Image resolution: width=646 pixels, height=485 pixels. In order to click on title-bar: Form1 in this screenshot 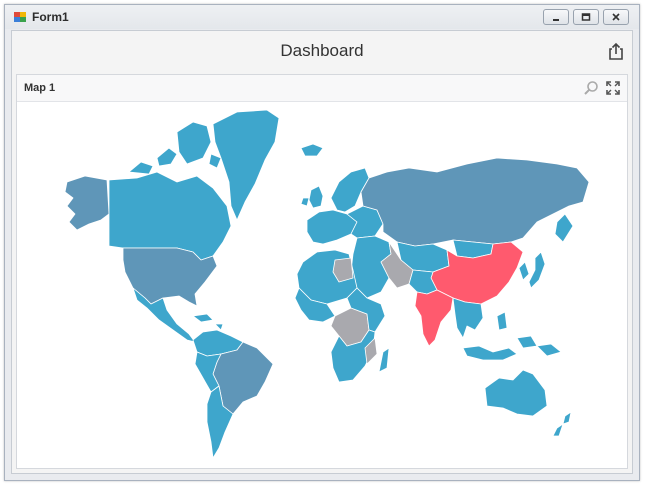, I will do `click(322, 17)`.